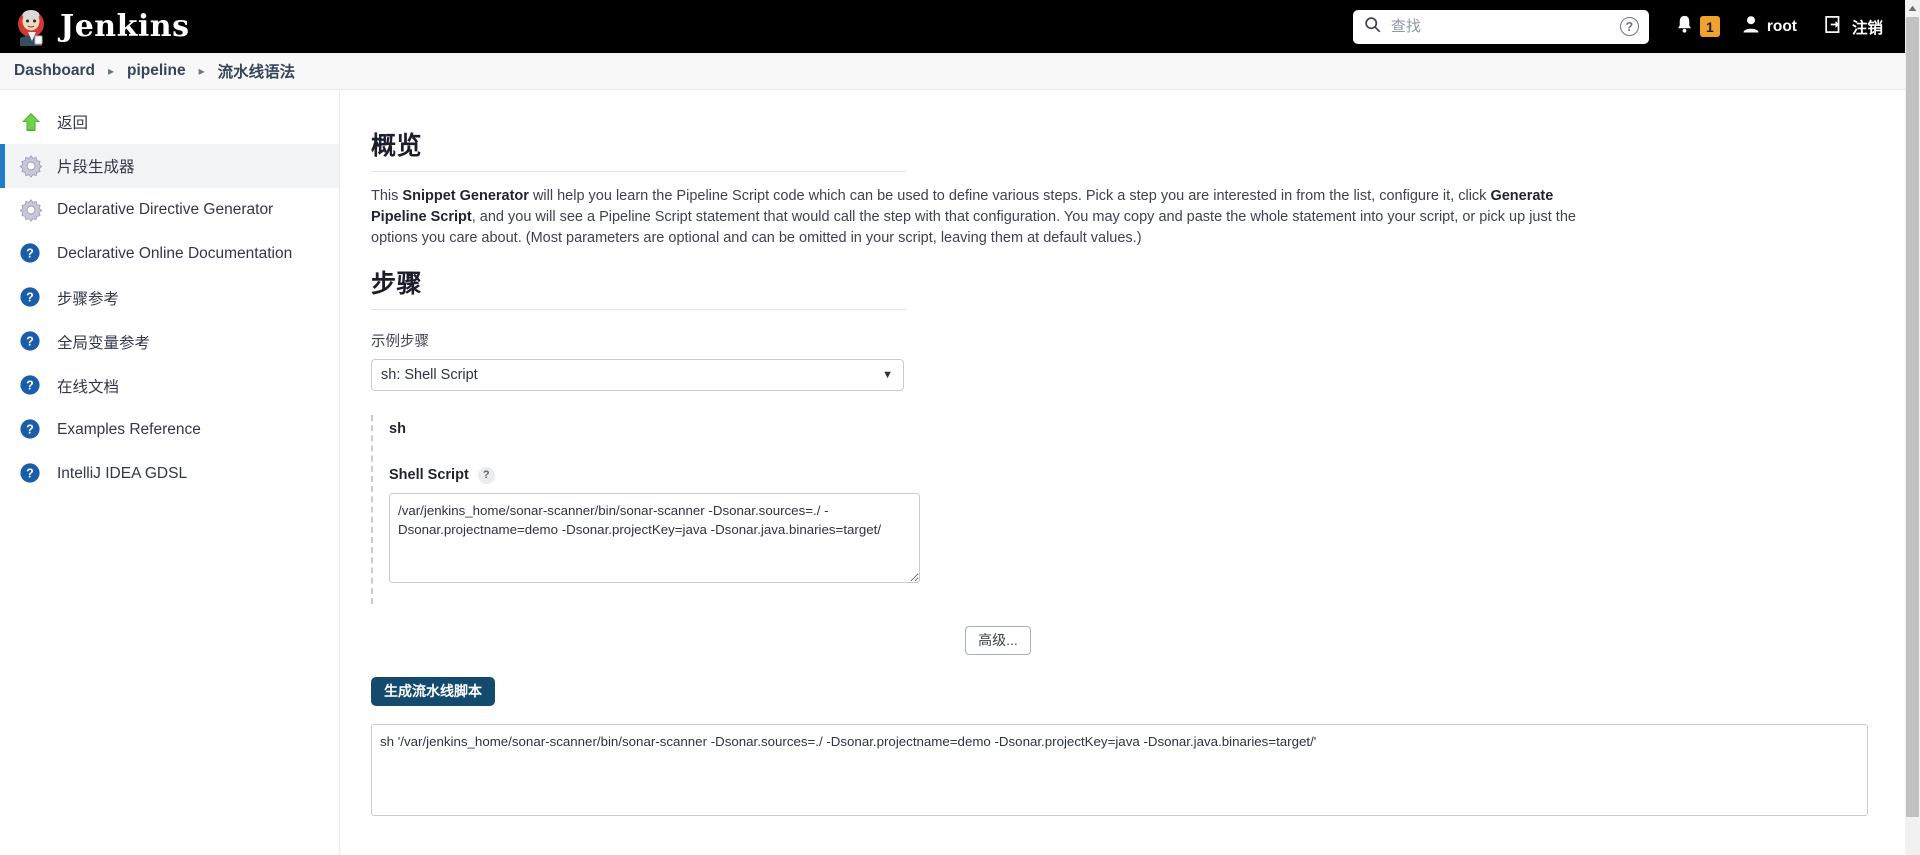 Image resolution: width=1920 pixels, height=855 pixels. What do you see at coordinates (156, 71) in the screenshot?
I see `breadcrumb-item-pipeline: pipeline` at bounding box center [156, 71].